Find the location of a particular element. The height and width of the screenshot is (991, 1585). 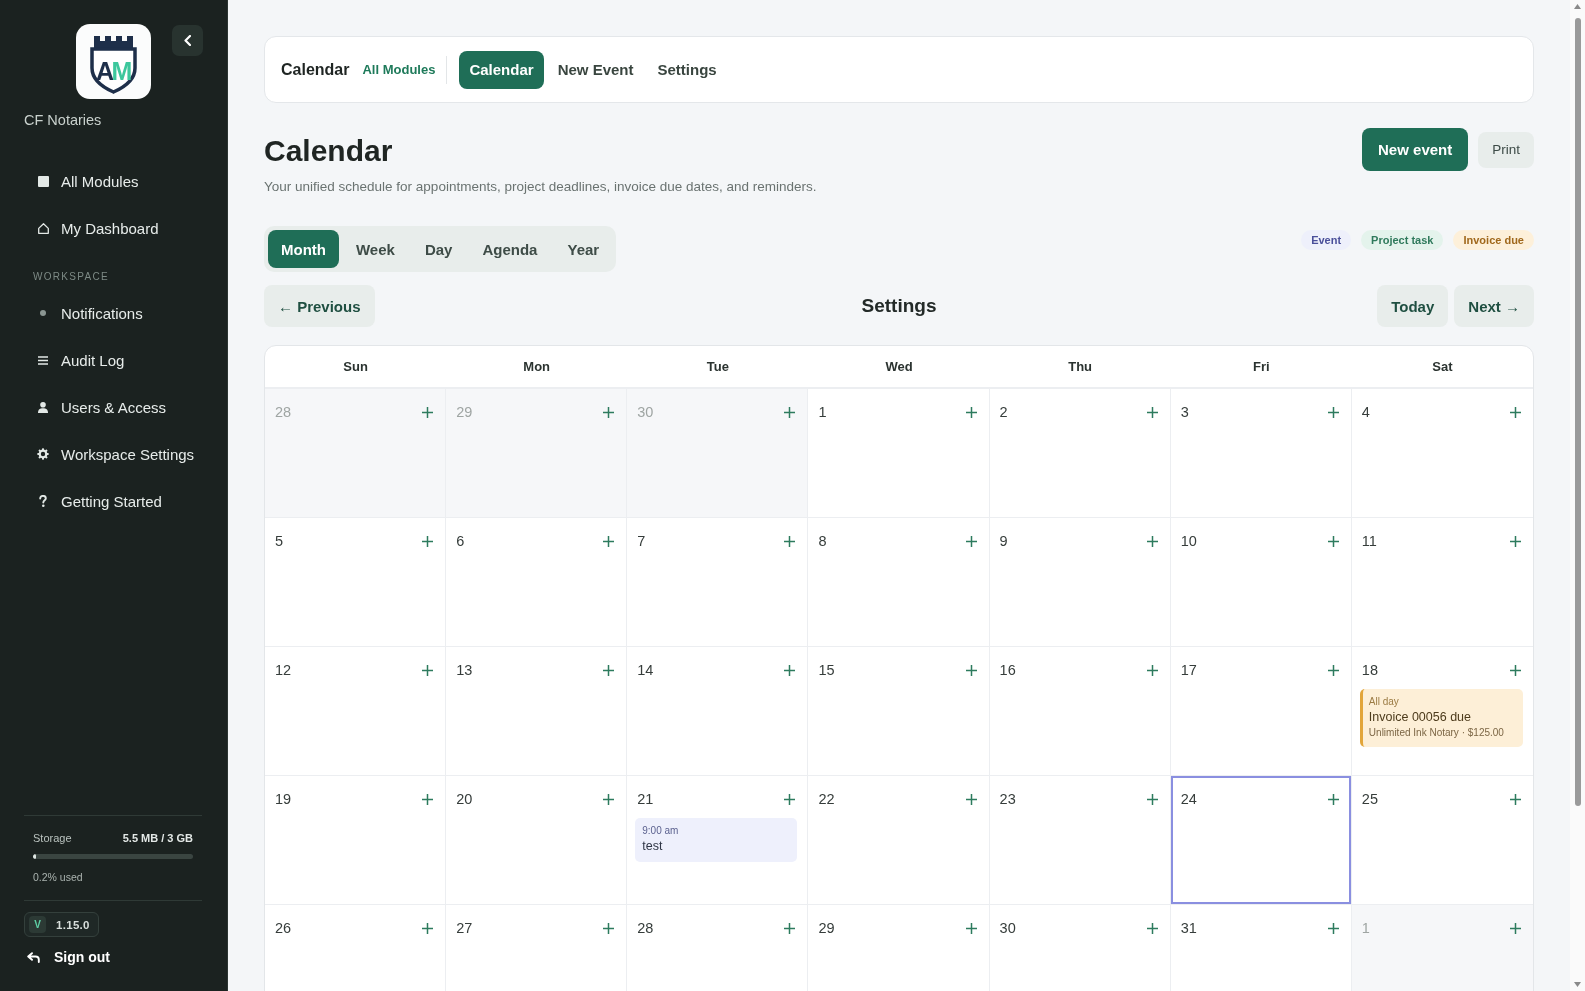

day-cell: 5 is located at coordinates (356, 582).